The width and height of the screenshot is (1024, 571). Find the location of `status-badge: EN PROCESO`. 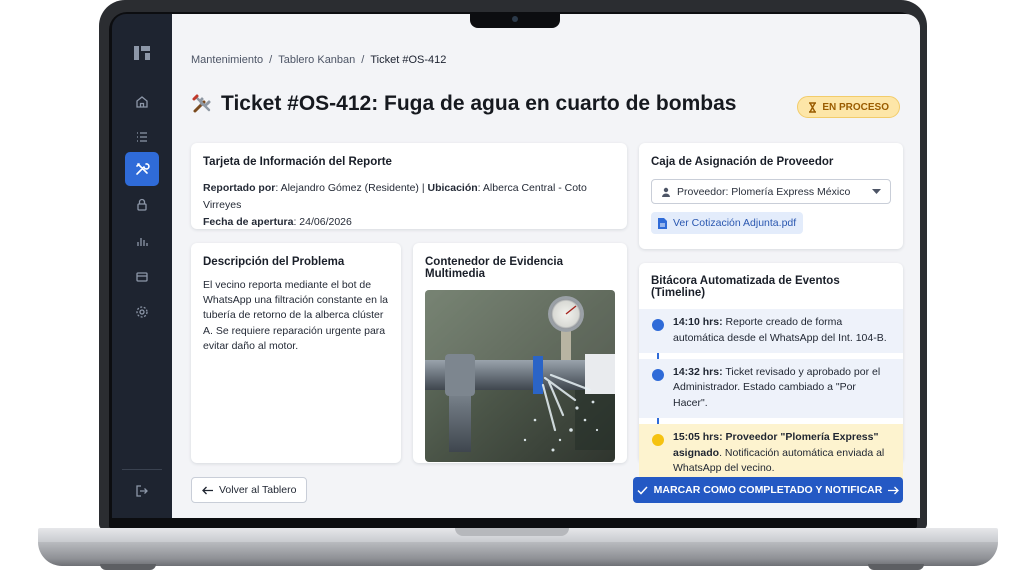

status-badge: EN PROCESO is located at coordinates (848, 107).